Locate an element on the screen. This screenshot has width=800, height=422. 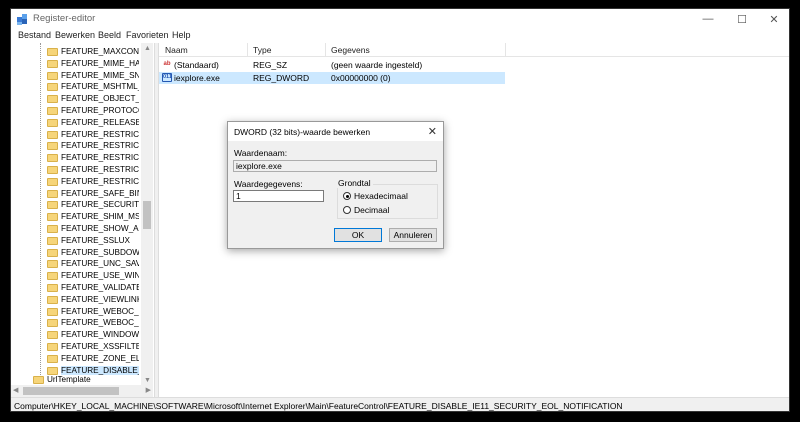
tree-item: FEATURE_OBJECT_CACI is located at coordinates (82, 99).